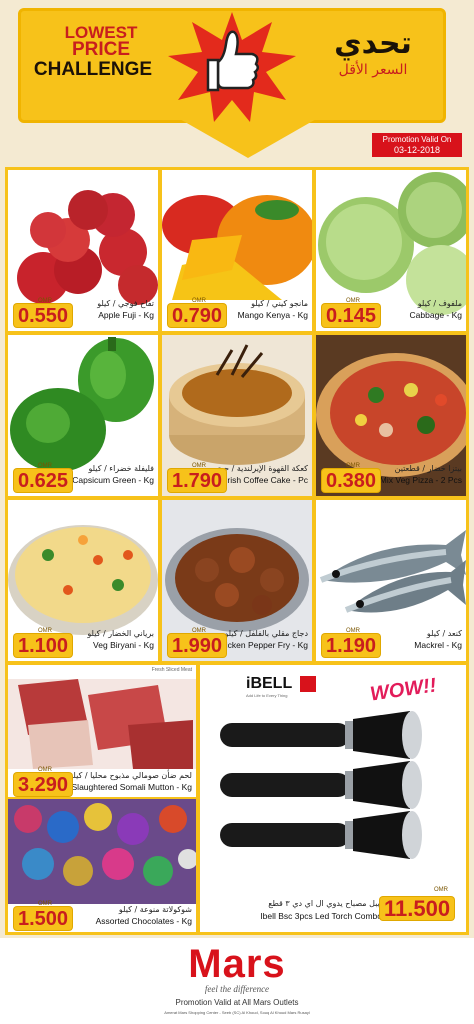 The image size is (474, 1024). Describe the element at coordinates (197, 480) in the screenshot. I see `price-tag: 1.790` at that location.